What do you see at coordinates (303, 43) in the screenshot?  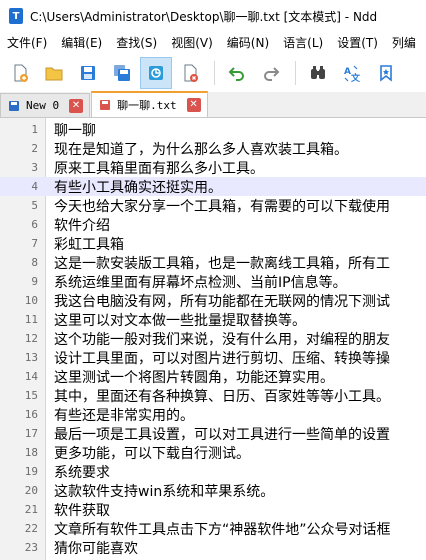 I see `menu-language: 语言(L)` at bounding box center [303, 43].